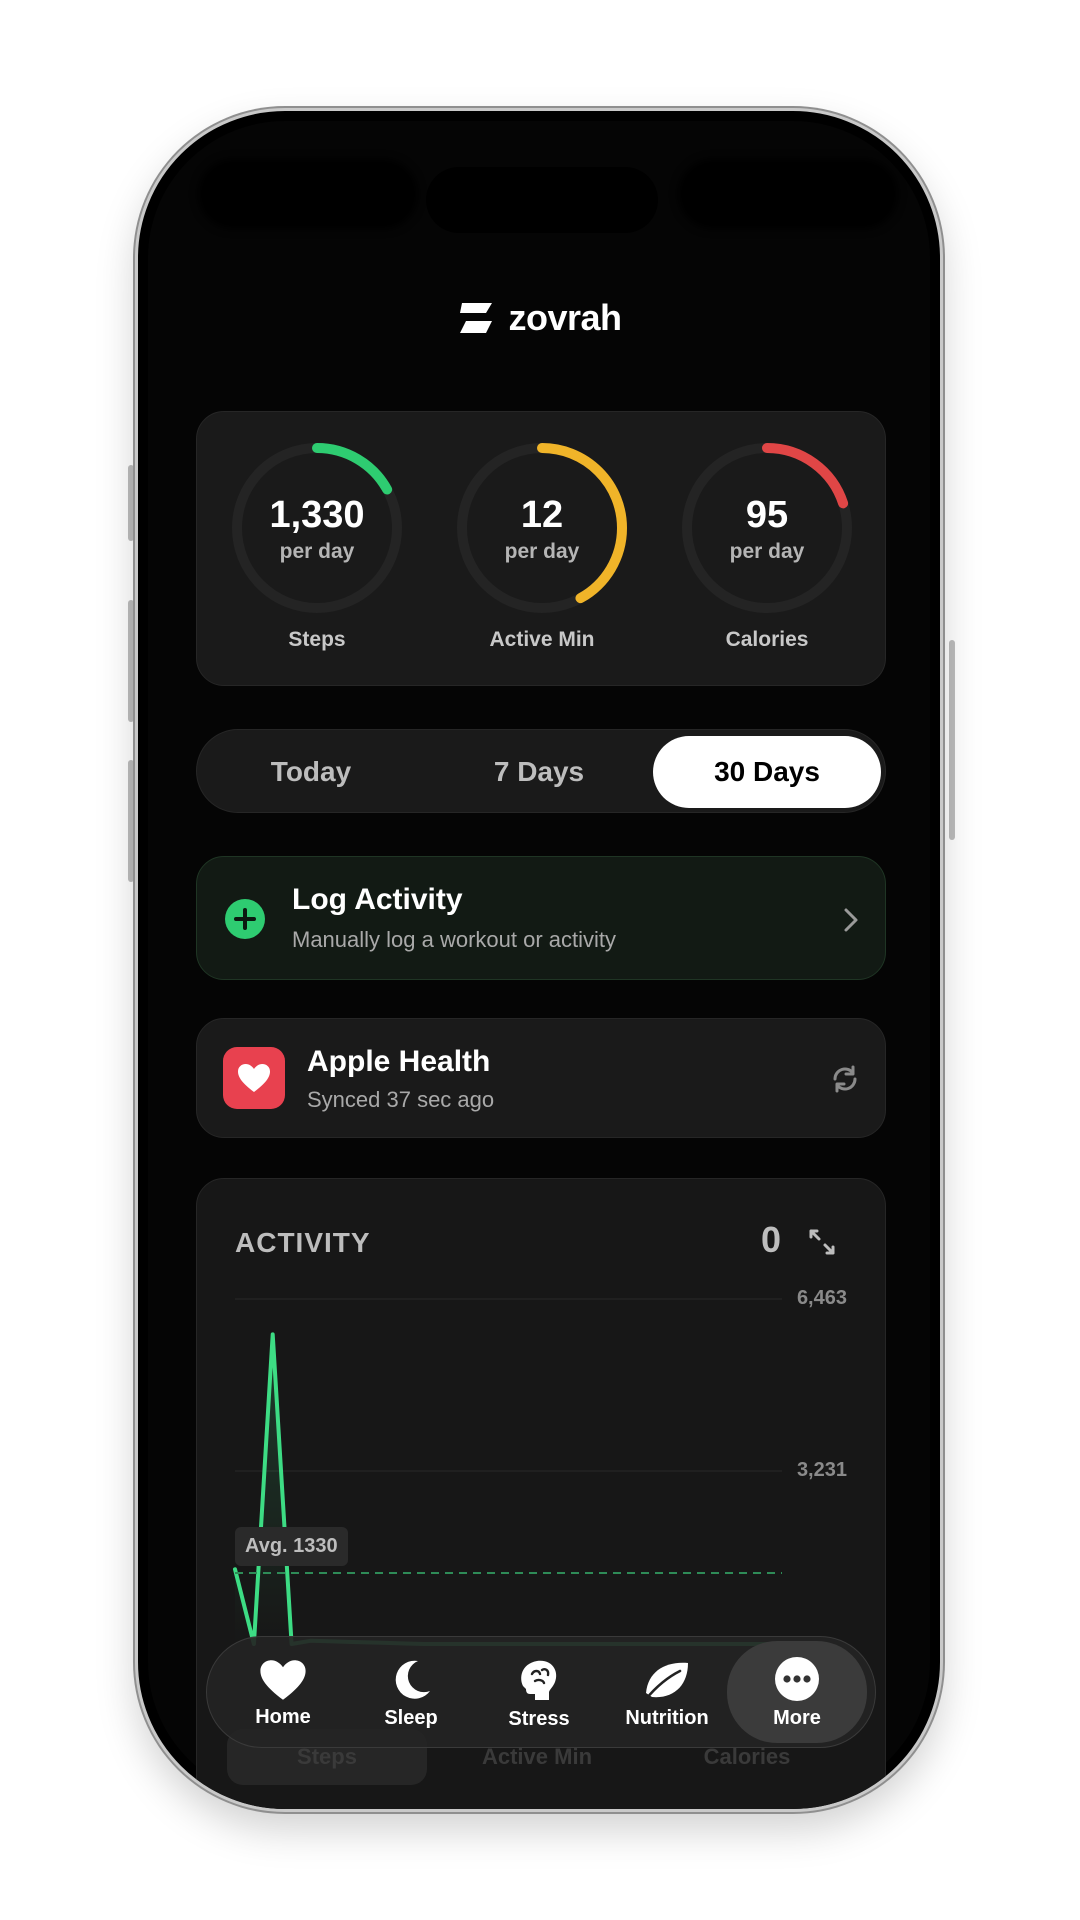 Image resolution: width=1080 pixels, height=1920 pixels. I want to click on steps-ring: 1,330 per day Steps, so click(317, 548).